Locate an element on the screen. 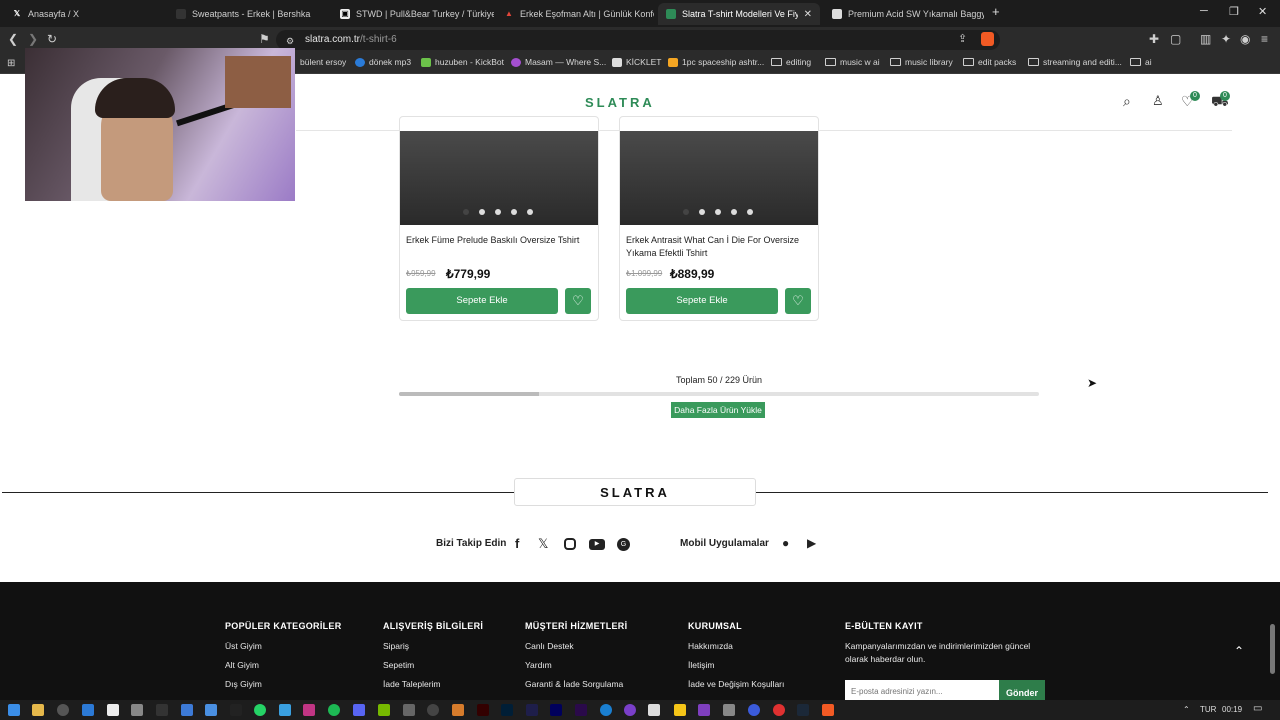  footer-logo: SLATRA is located at coordinates (635, 492).